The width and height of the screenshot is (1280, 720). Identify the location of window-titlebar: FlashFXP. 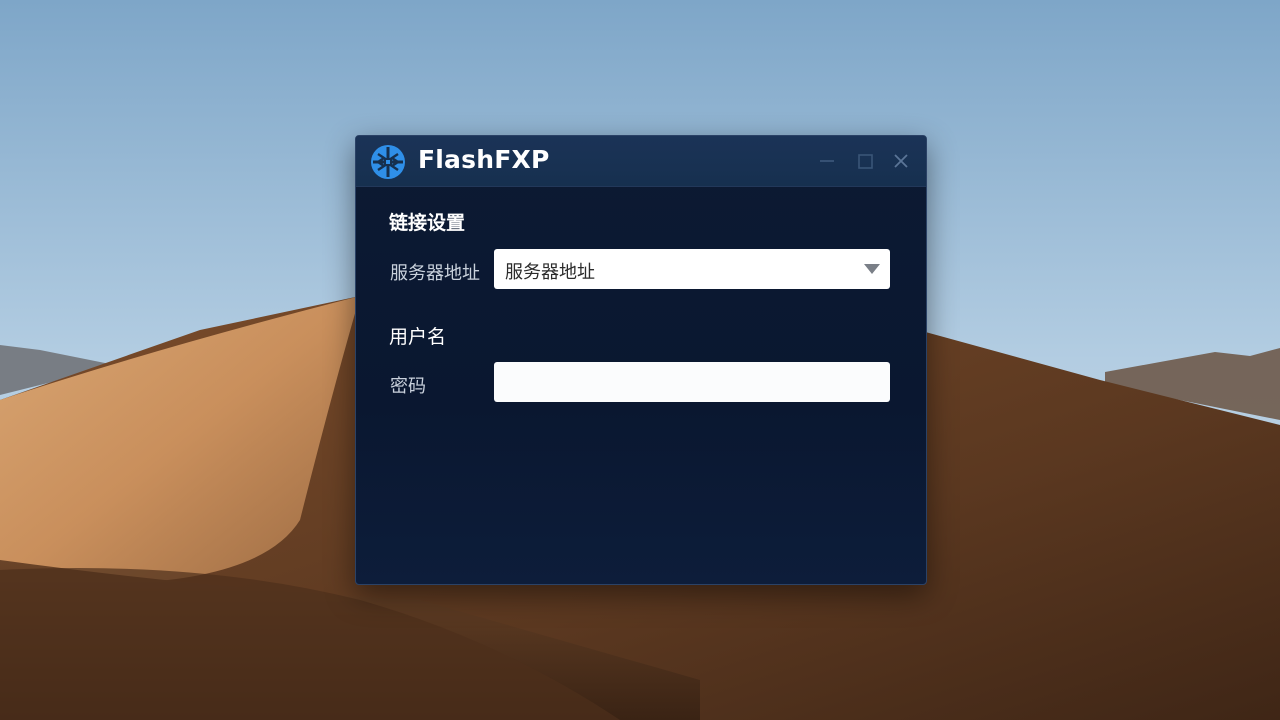
(641, 161).